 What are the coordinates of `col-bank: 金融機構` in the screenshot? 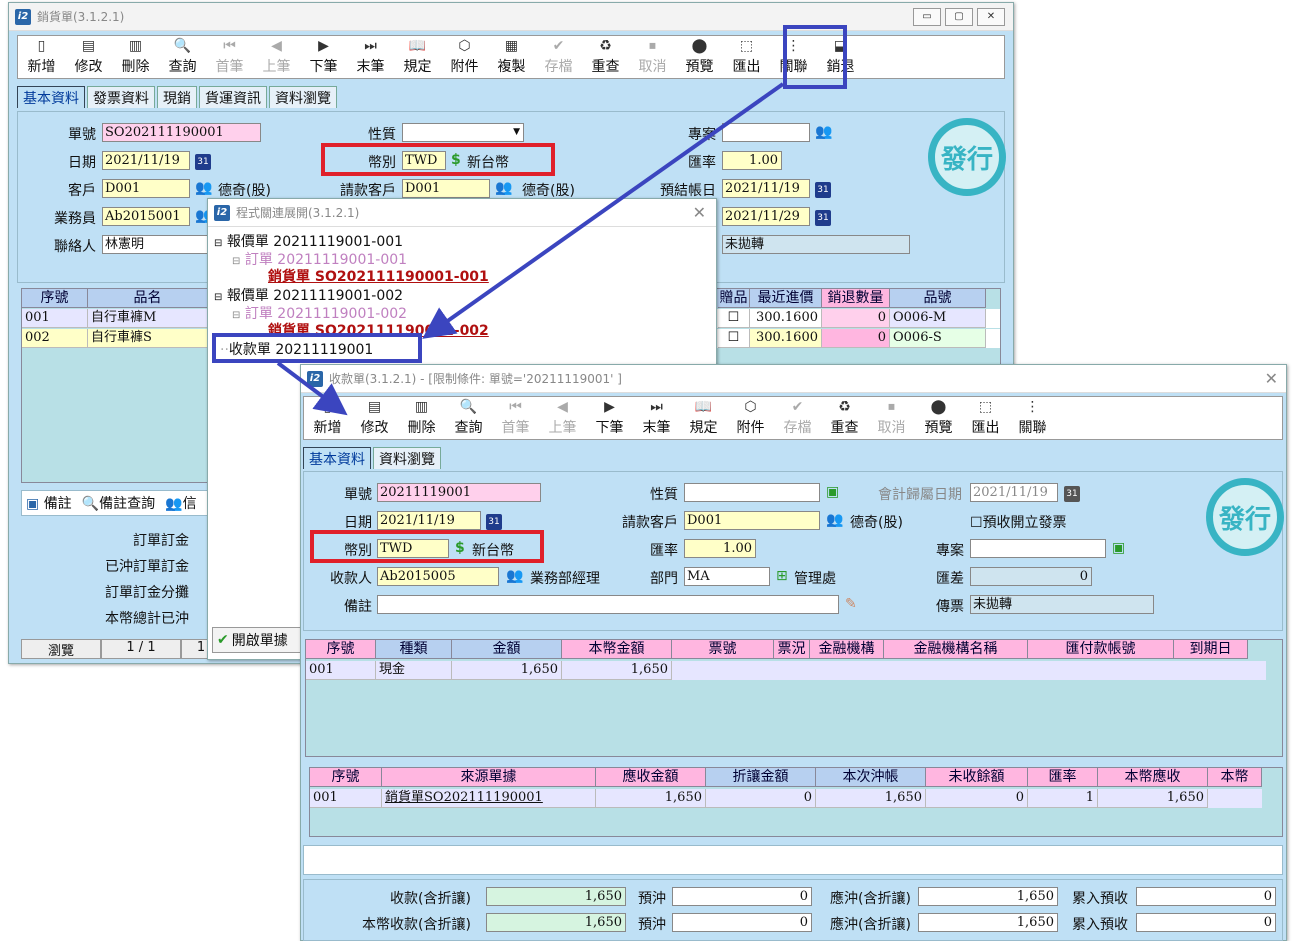 It's located at (847, 649).